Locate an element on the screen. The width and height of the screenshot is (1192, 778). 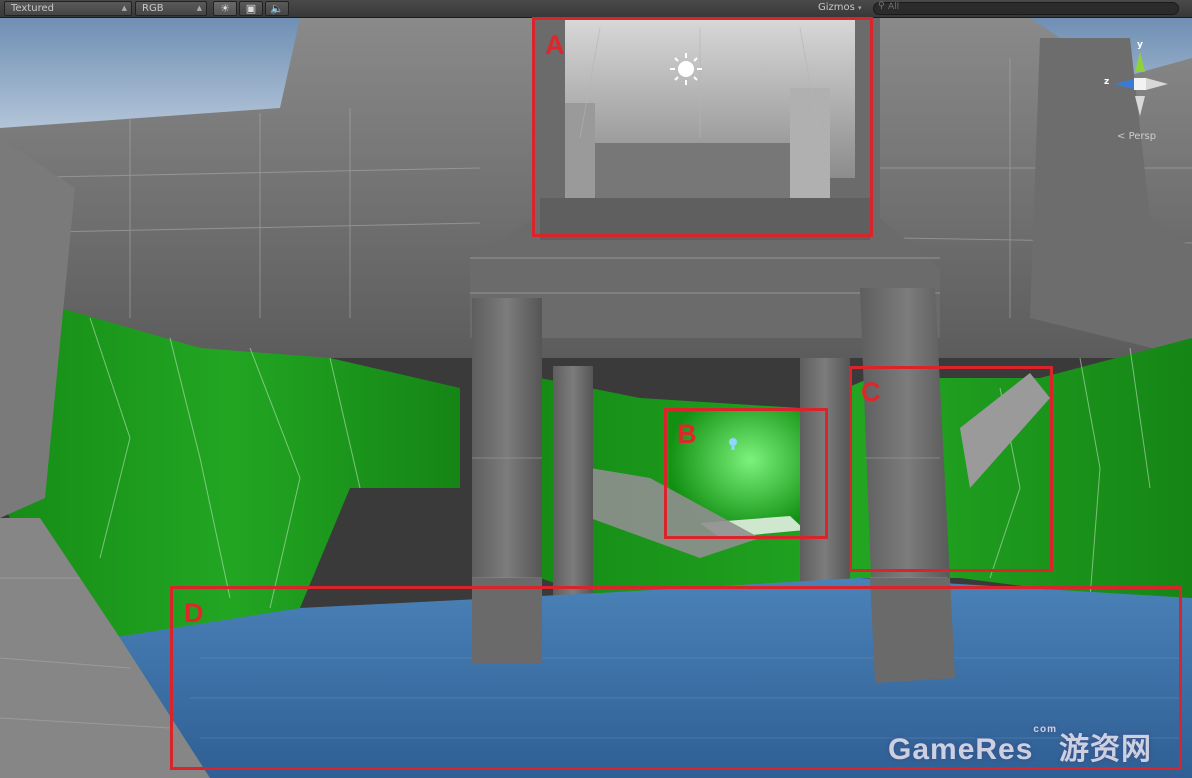
x-axis-cone-icon is located at coordinates (1157, 84).